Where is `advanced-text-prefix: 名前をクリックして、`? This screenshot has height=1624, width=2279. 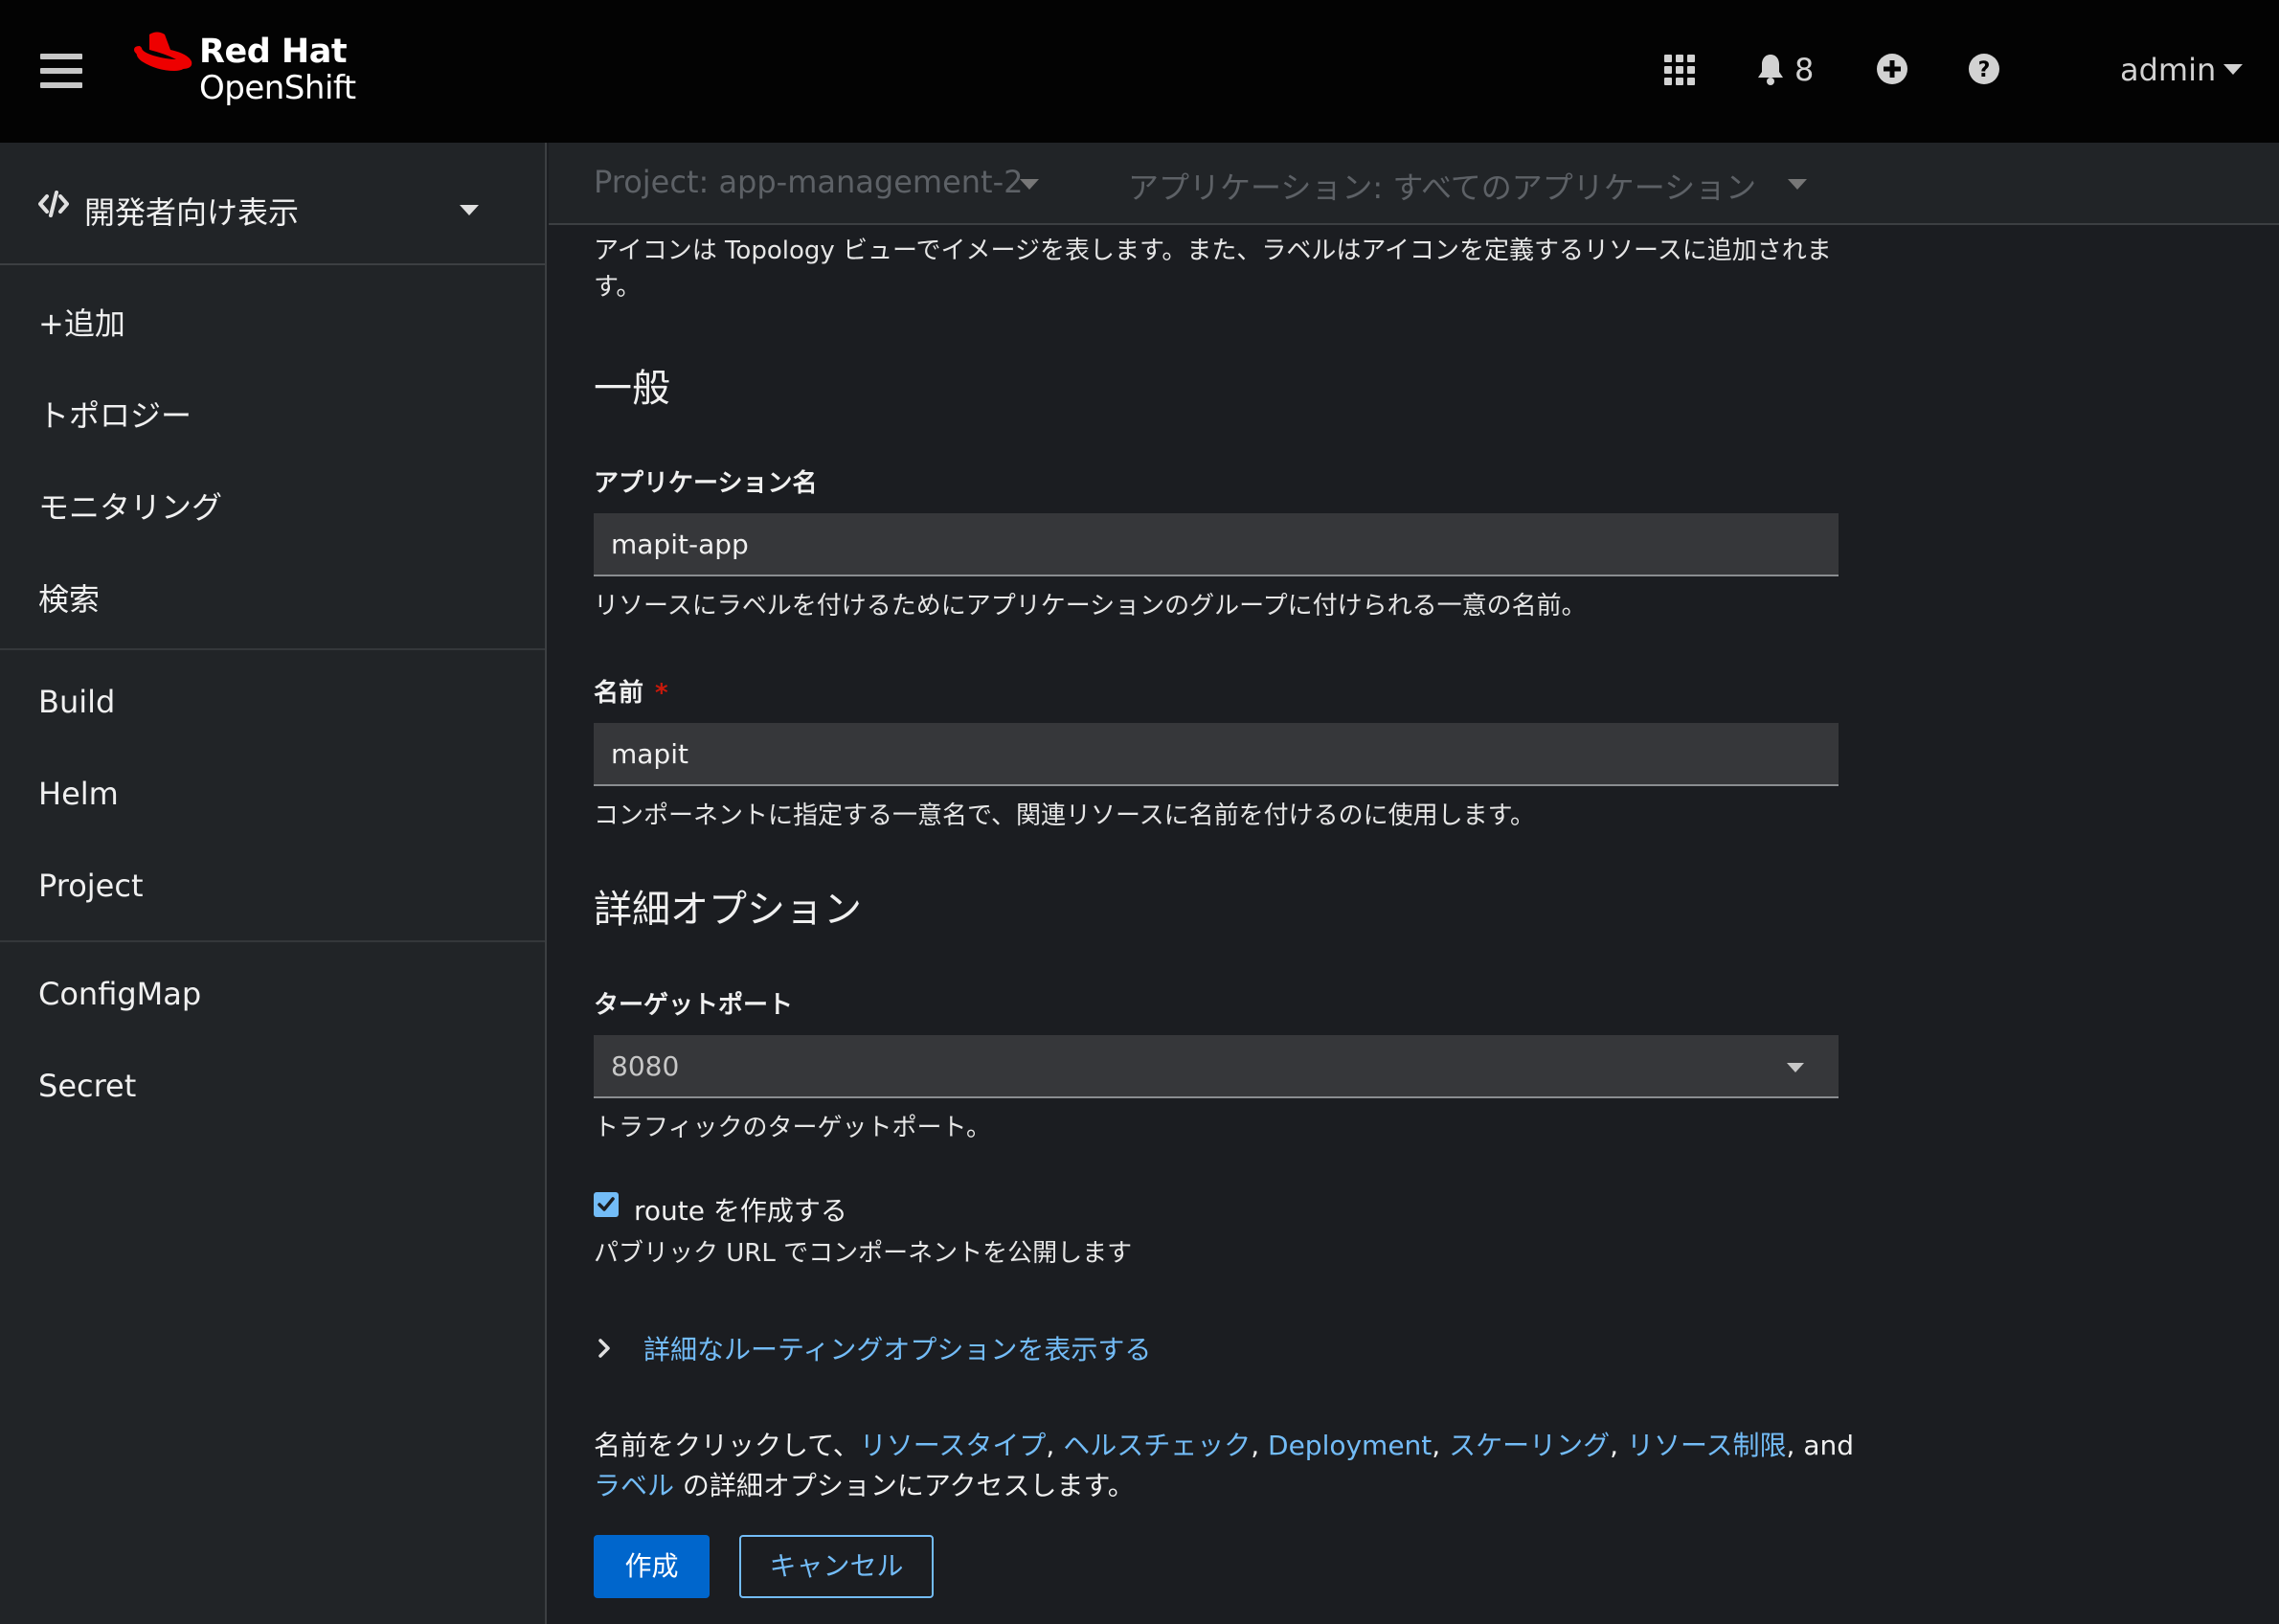 advanced-text-prefix: 名前をクリックして、 is located at coordinates (727, 1445).